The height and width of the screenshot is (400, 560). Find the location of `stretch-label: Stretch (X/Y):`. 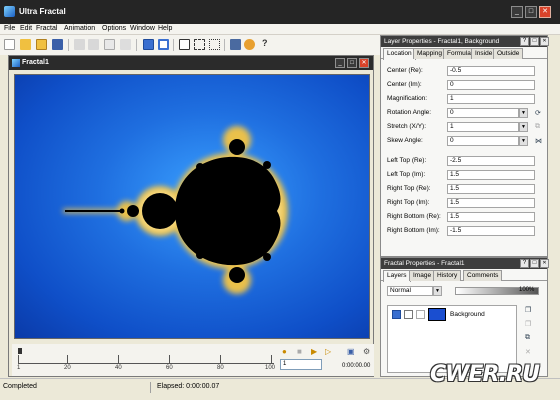

stretch-label: Stretch (X/Y): is located at coordinates (407, 126).